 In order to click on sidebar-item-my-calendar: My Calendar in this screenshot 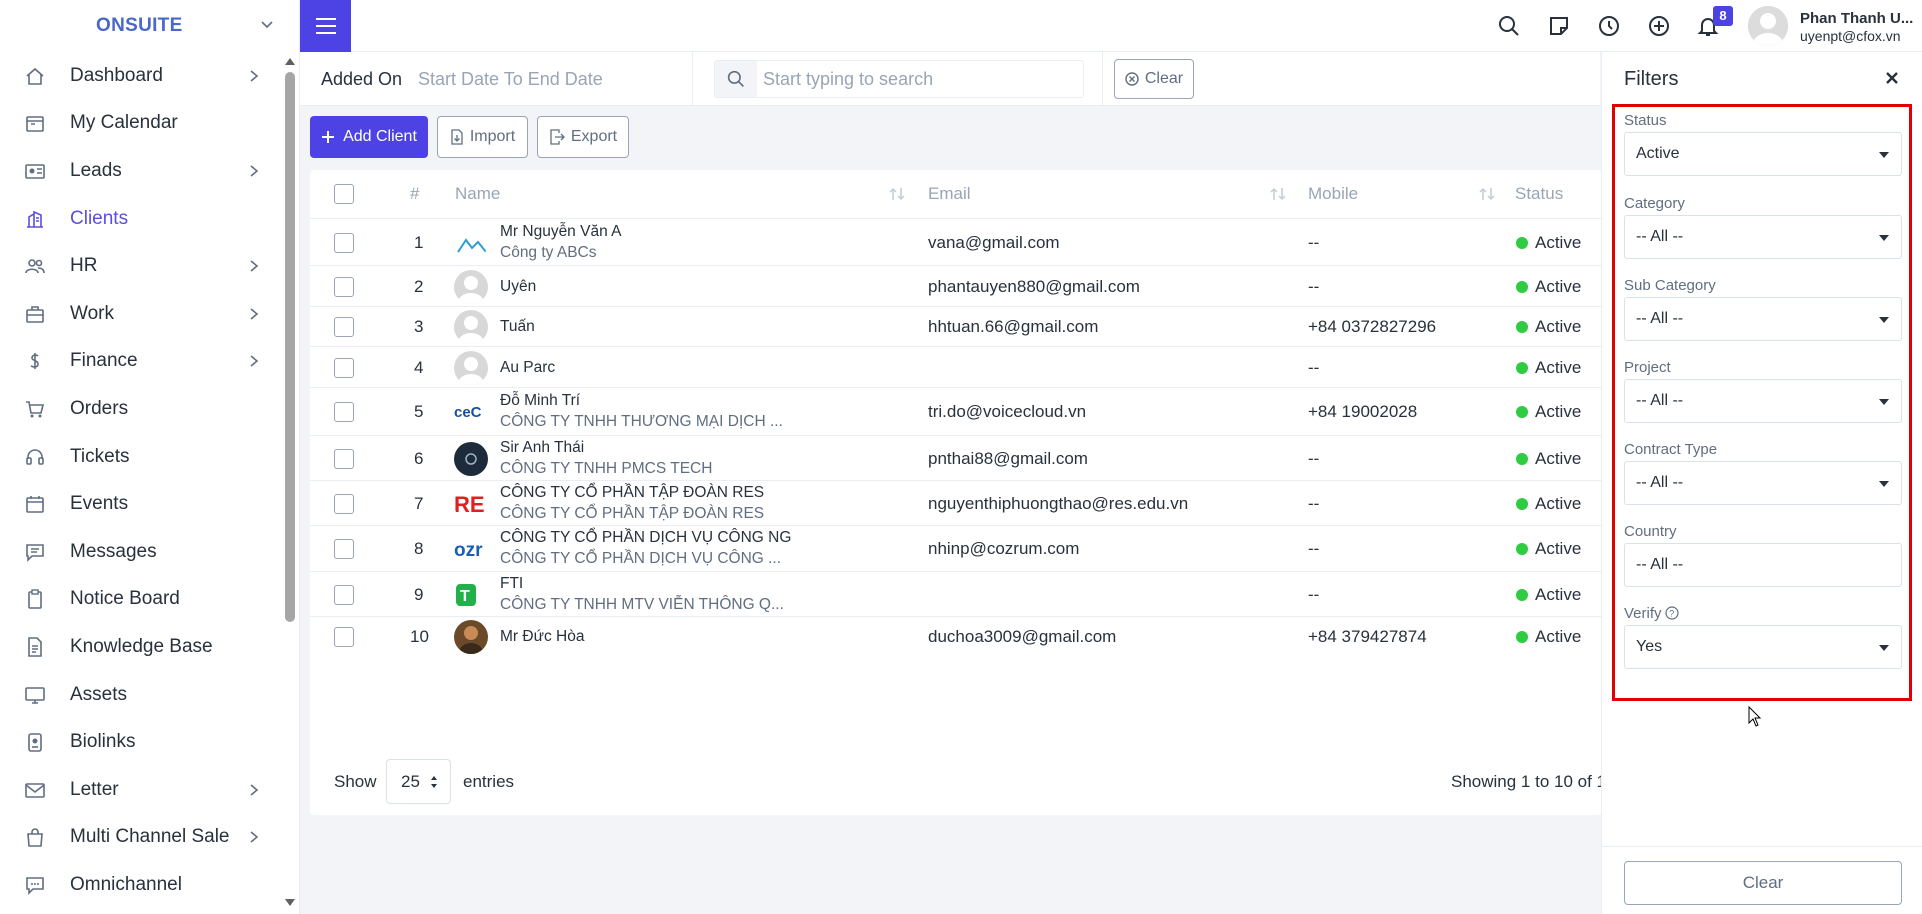, I will do `click(141, 124)`.